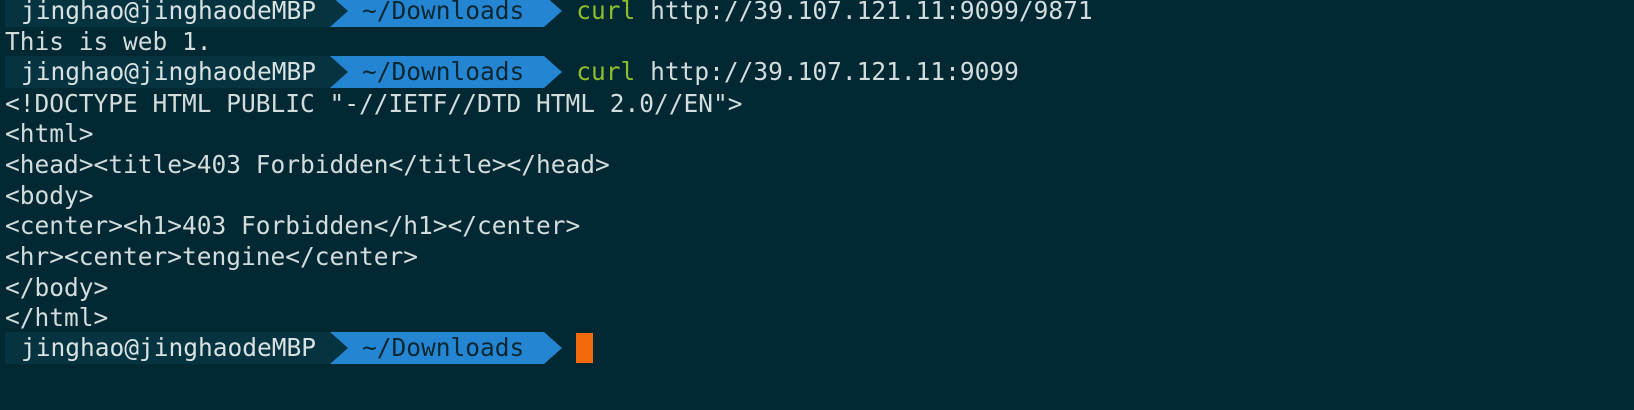 The image size is (1634, 410). I want to click on output-line: <html>, so click(49, 133).